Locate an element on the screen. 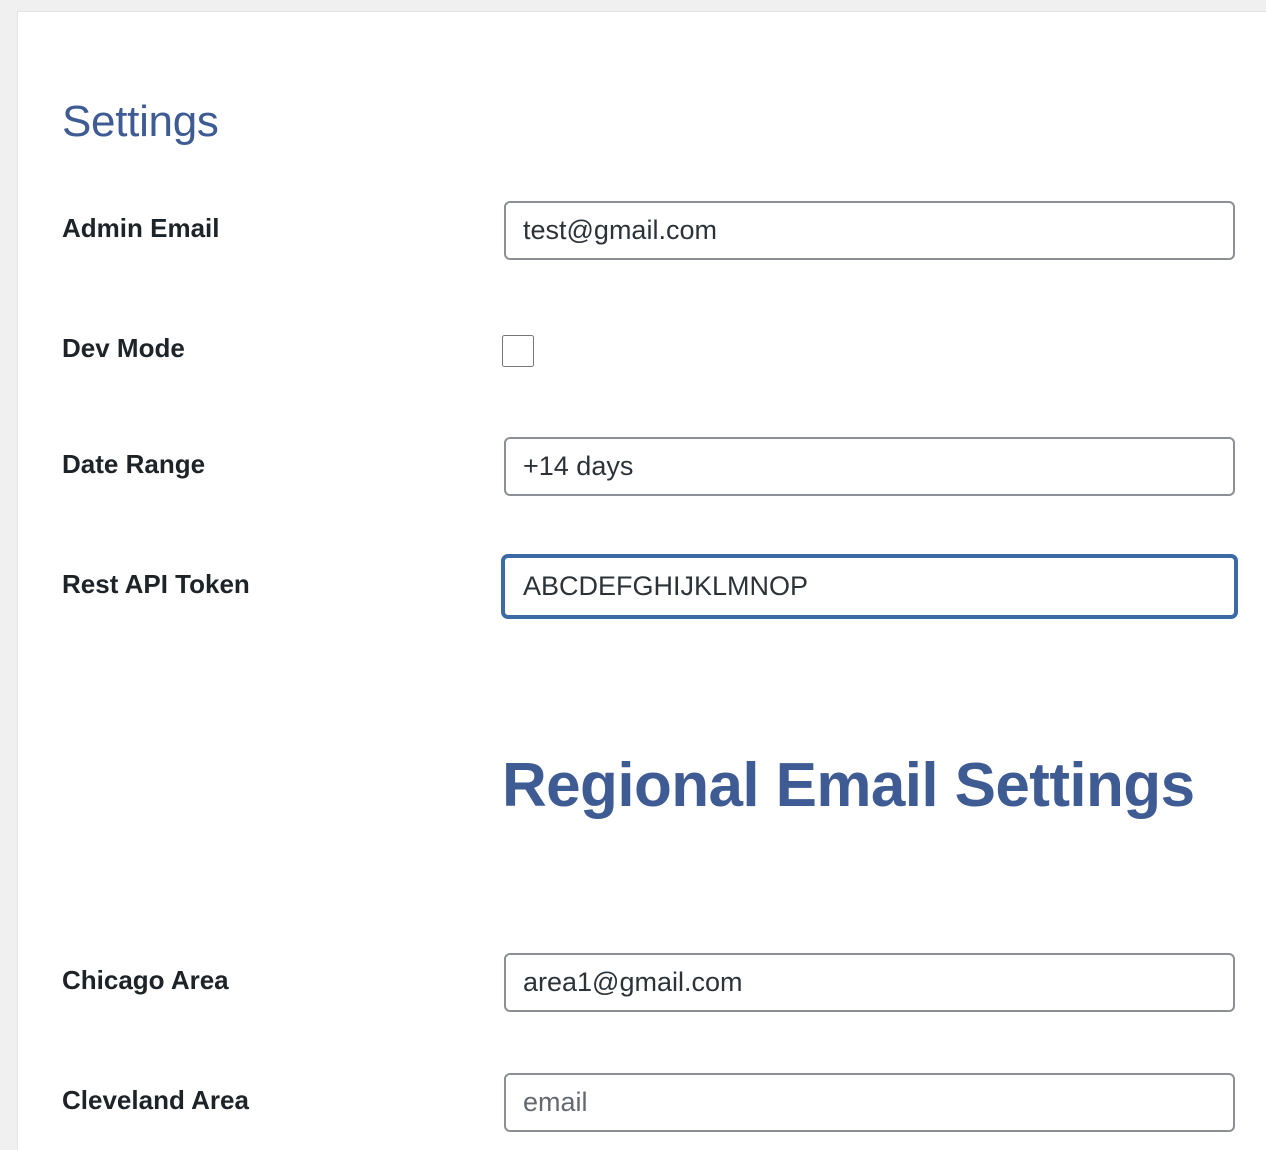 The height and width of the screenshot is (1150, 1266). dev-mode-label: Dev Mode is located at coordinates (123, 348).